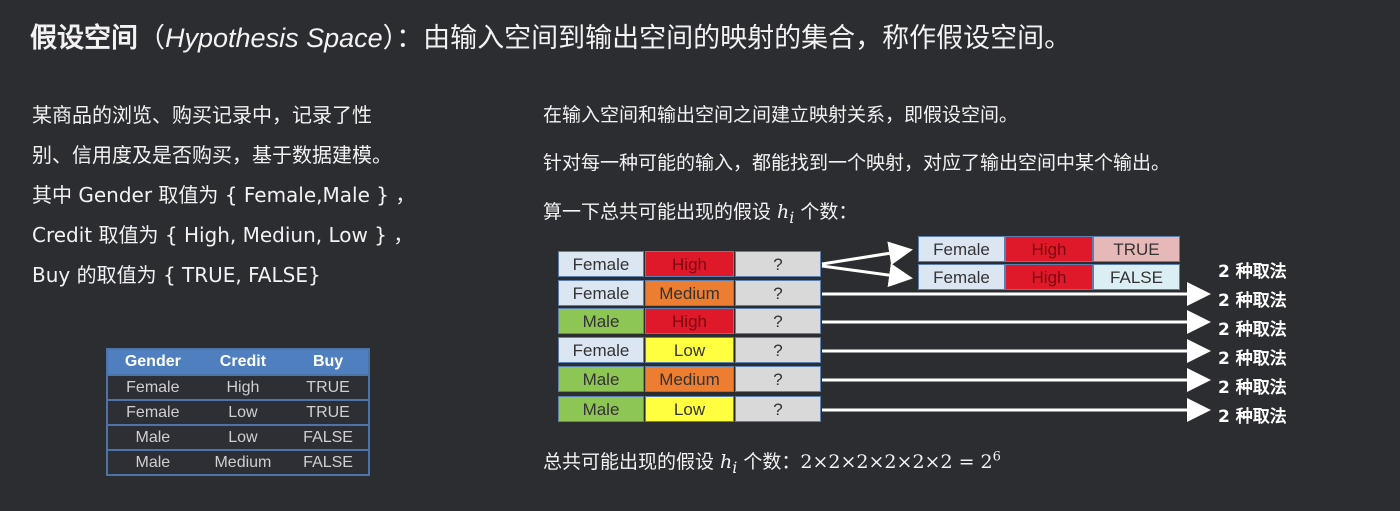  Describe the element at coordinates (769, 462) in the screenshot. I see `text: 个数：` at that location.